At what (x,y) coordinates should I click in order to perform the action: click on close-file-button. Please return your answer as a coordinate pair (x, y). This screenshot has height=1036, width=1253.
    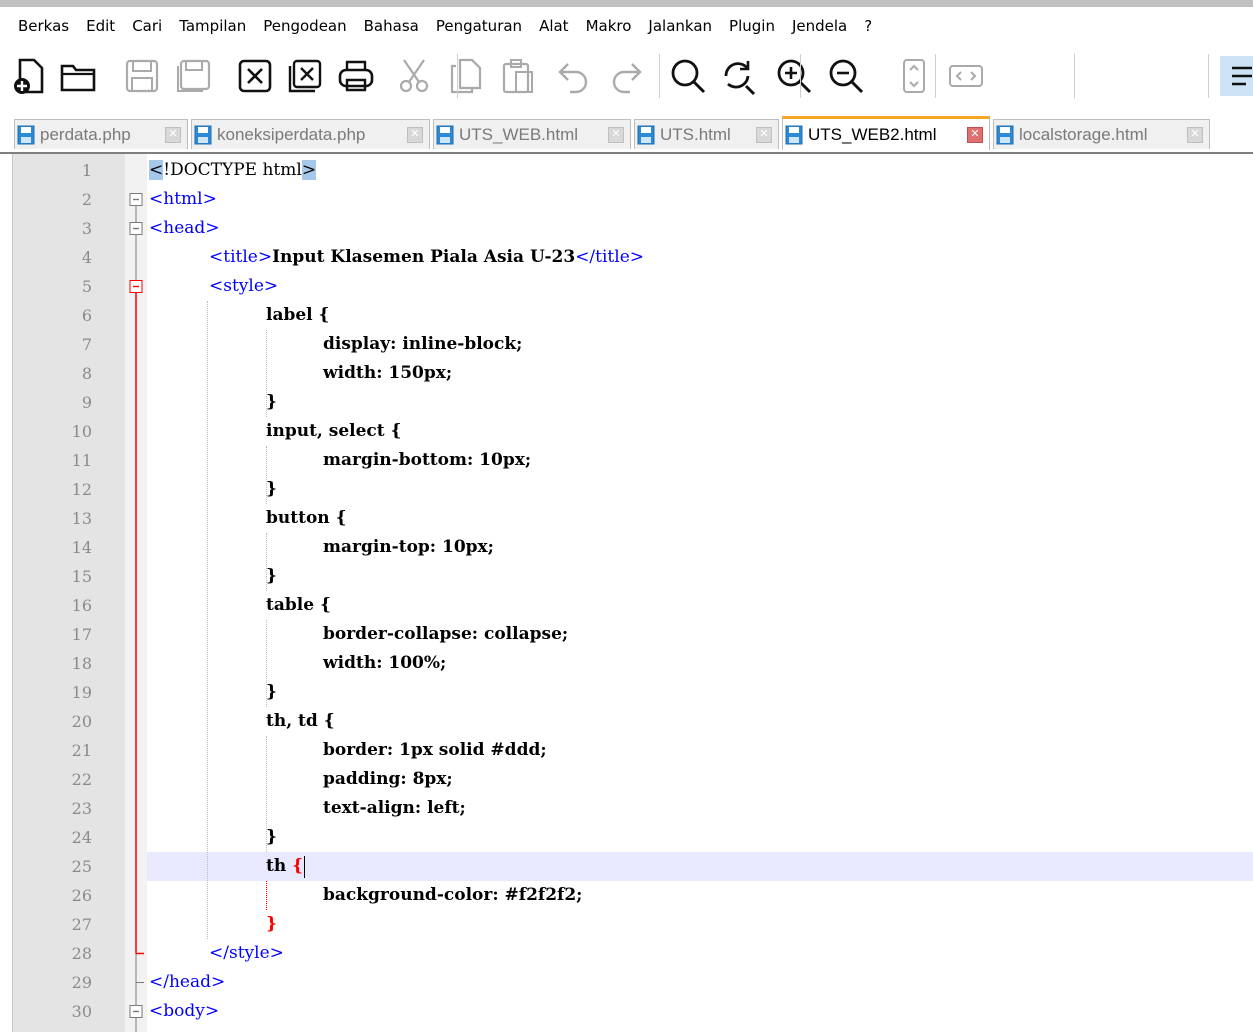
    Looking at the image, I should click on (255, 76).